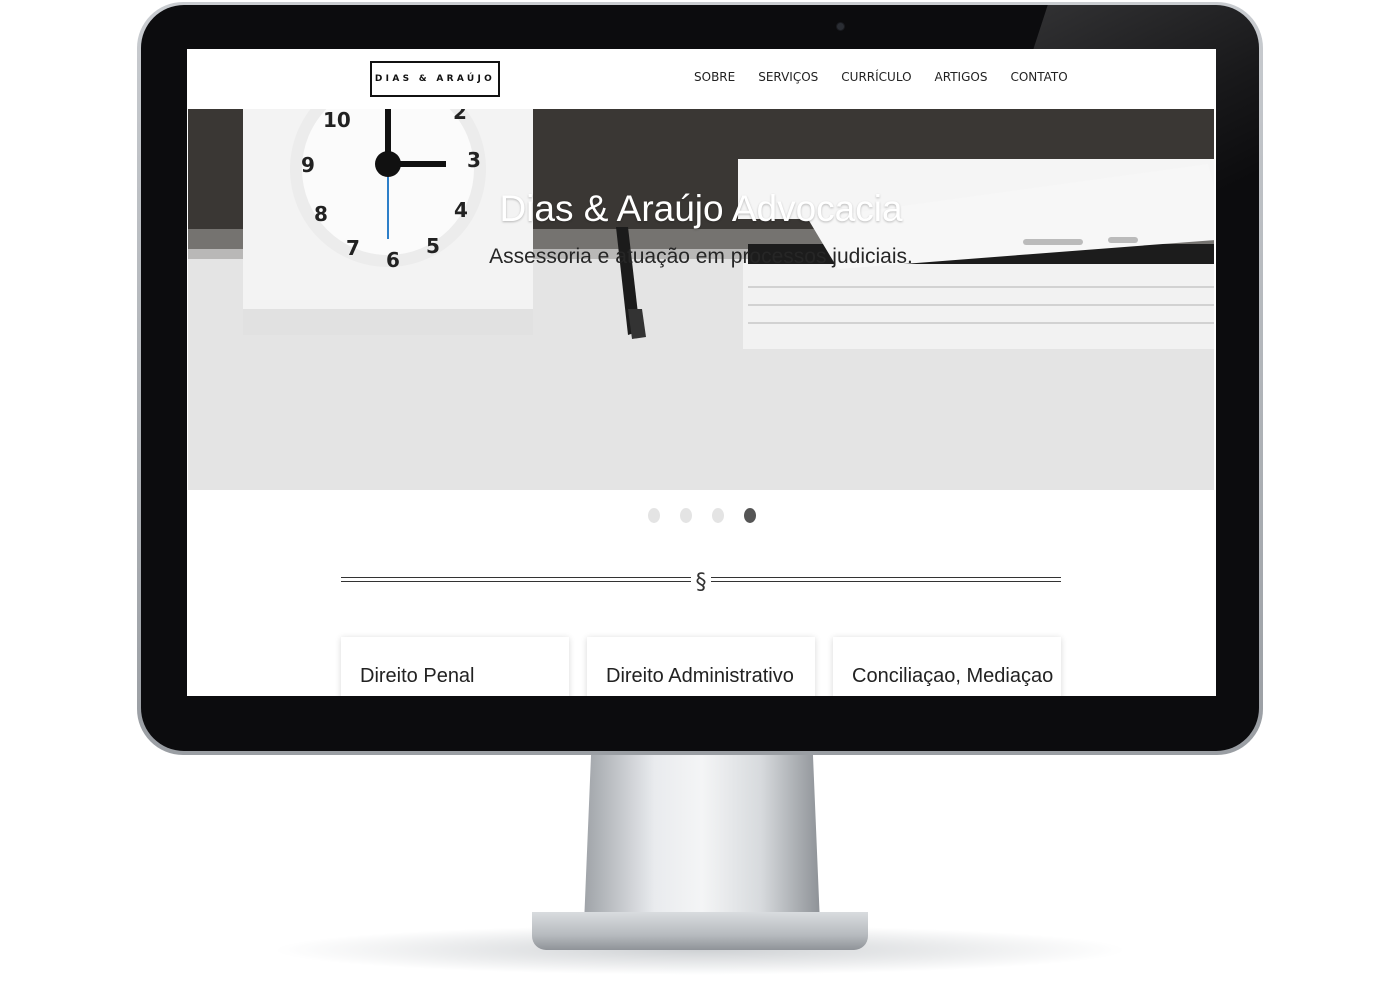 The height and width of the screenshot is (990, 1400). I want to click on svg-text: 9, so click(308, 165).